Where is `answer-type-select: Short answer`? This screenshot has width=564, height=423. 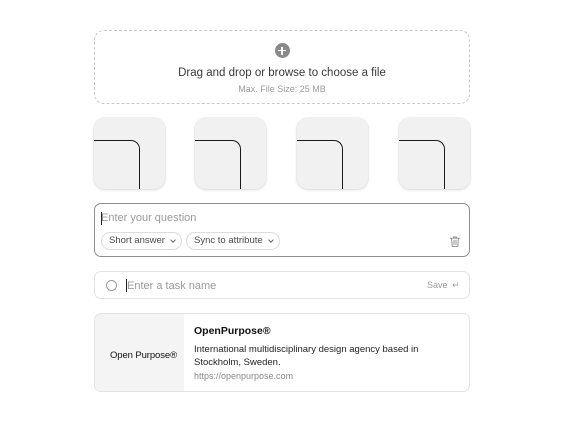 answer-type-select: Short answer is located at coordinates (141, 241).